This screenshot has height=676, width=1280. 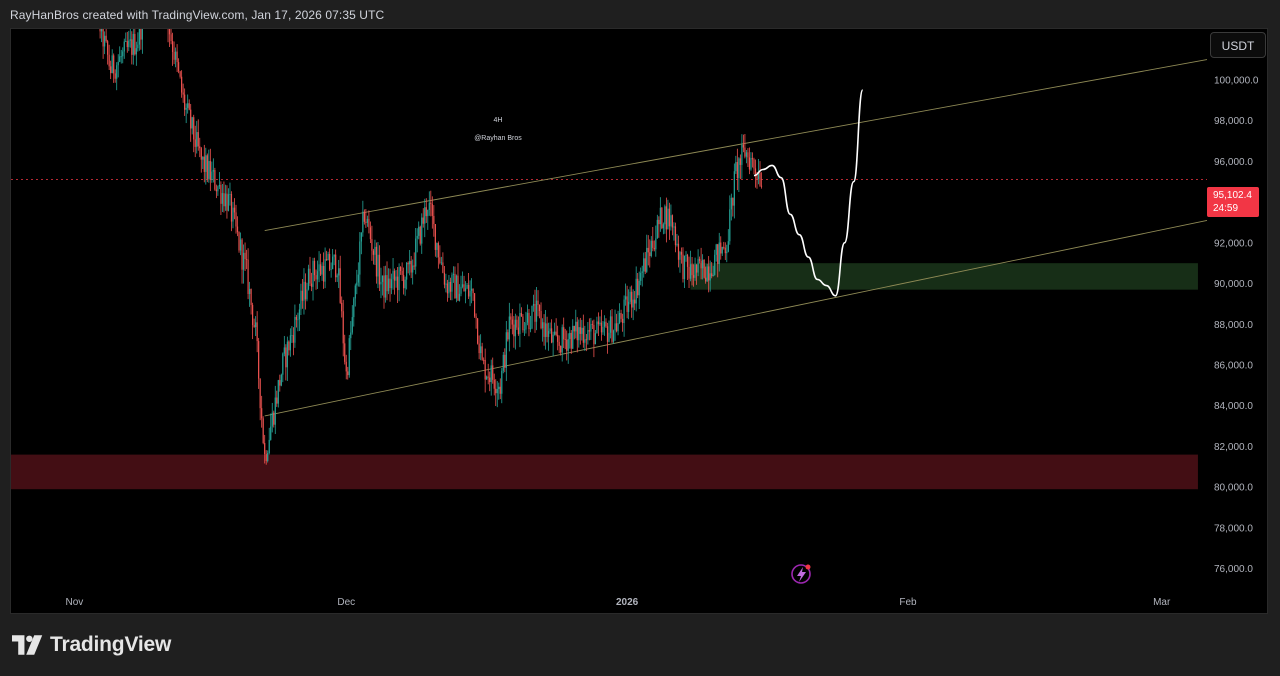 What do you see at coordinates (1233, 284) in the screenshot?
I see `y-tick-label: 90,000.0` at bounding box center [1233, 284].